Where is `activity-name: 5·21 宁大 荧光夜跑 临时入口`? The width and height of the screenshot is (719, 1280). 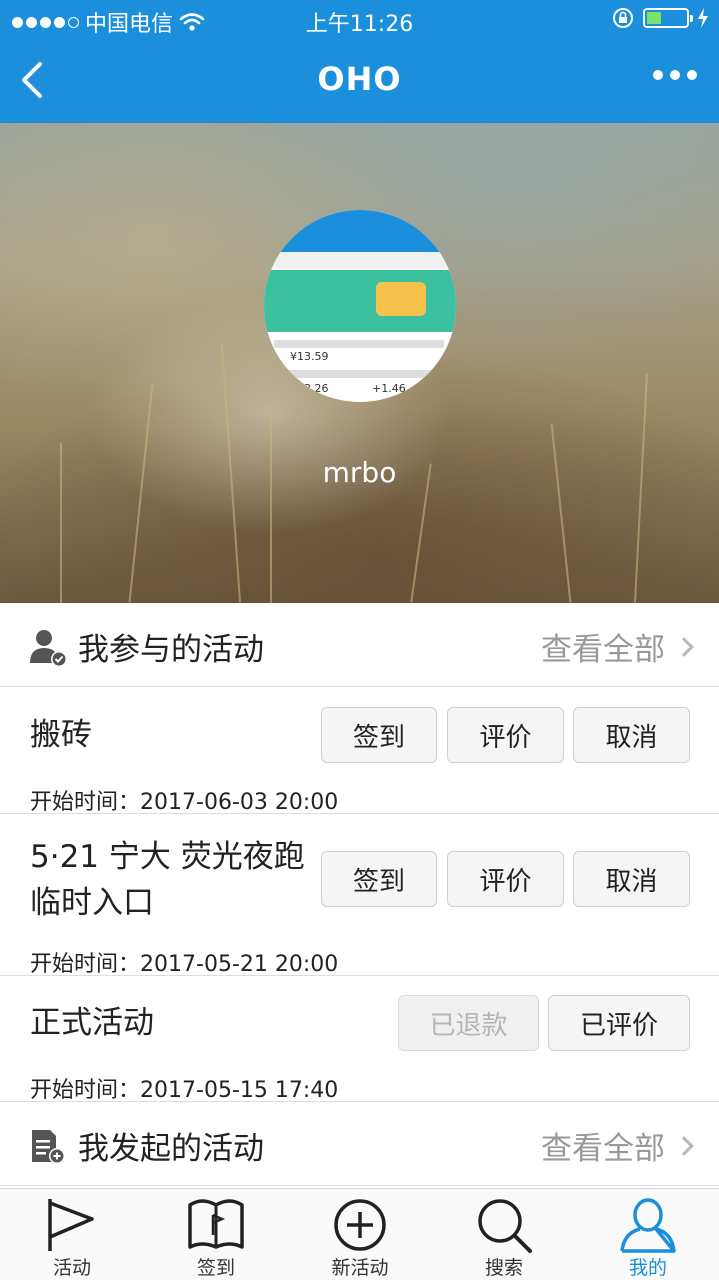
activity-name: 5·21 宁大 荧光夜跑 临时入口 is located at coordinates (167, 880).